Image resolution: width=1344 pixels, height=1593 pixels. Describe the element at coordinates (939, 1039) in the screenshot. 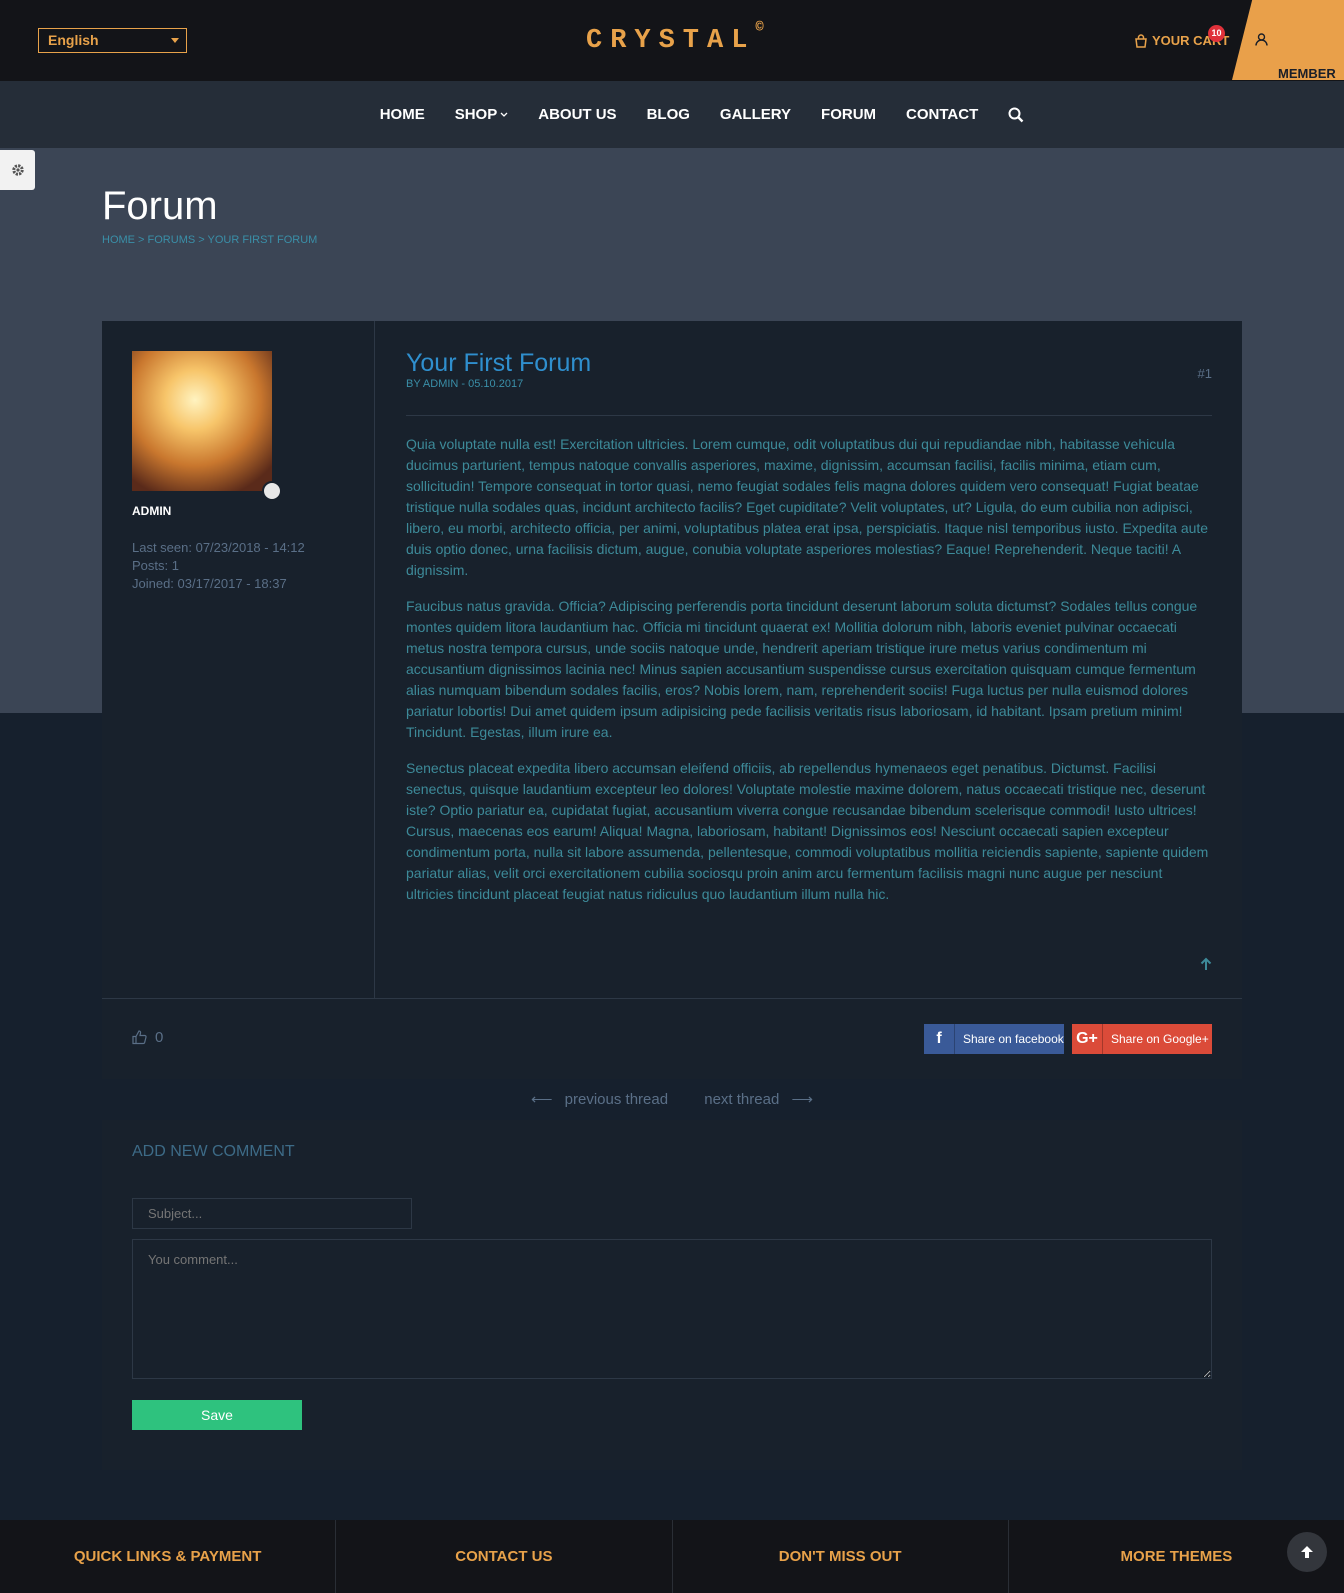

I see `facebook-icon: f` at that location.